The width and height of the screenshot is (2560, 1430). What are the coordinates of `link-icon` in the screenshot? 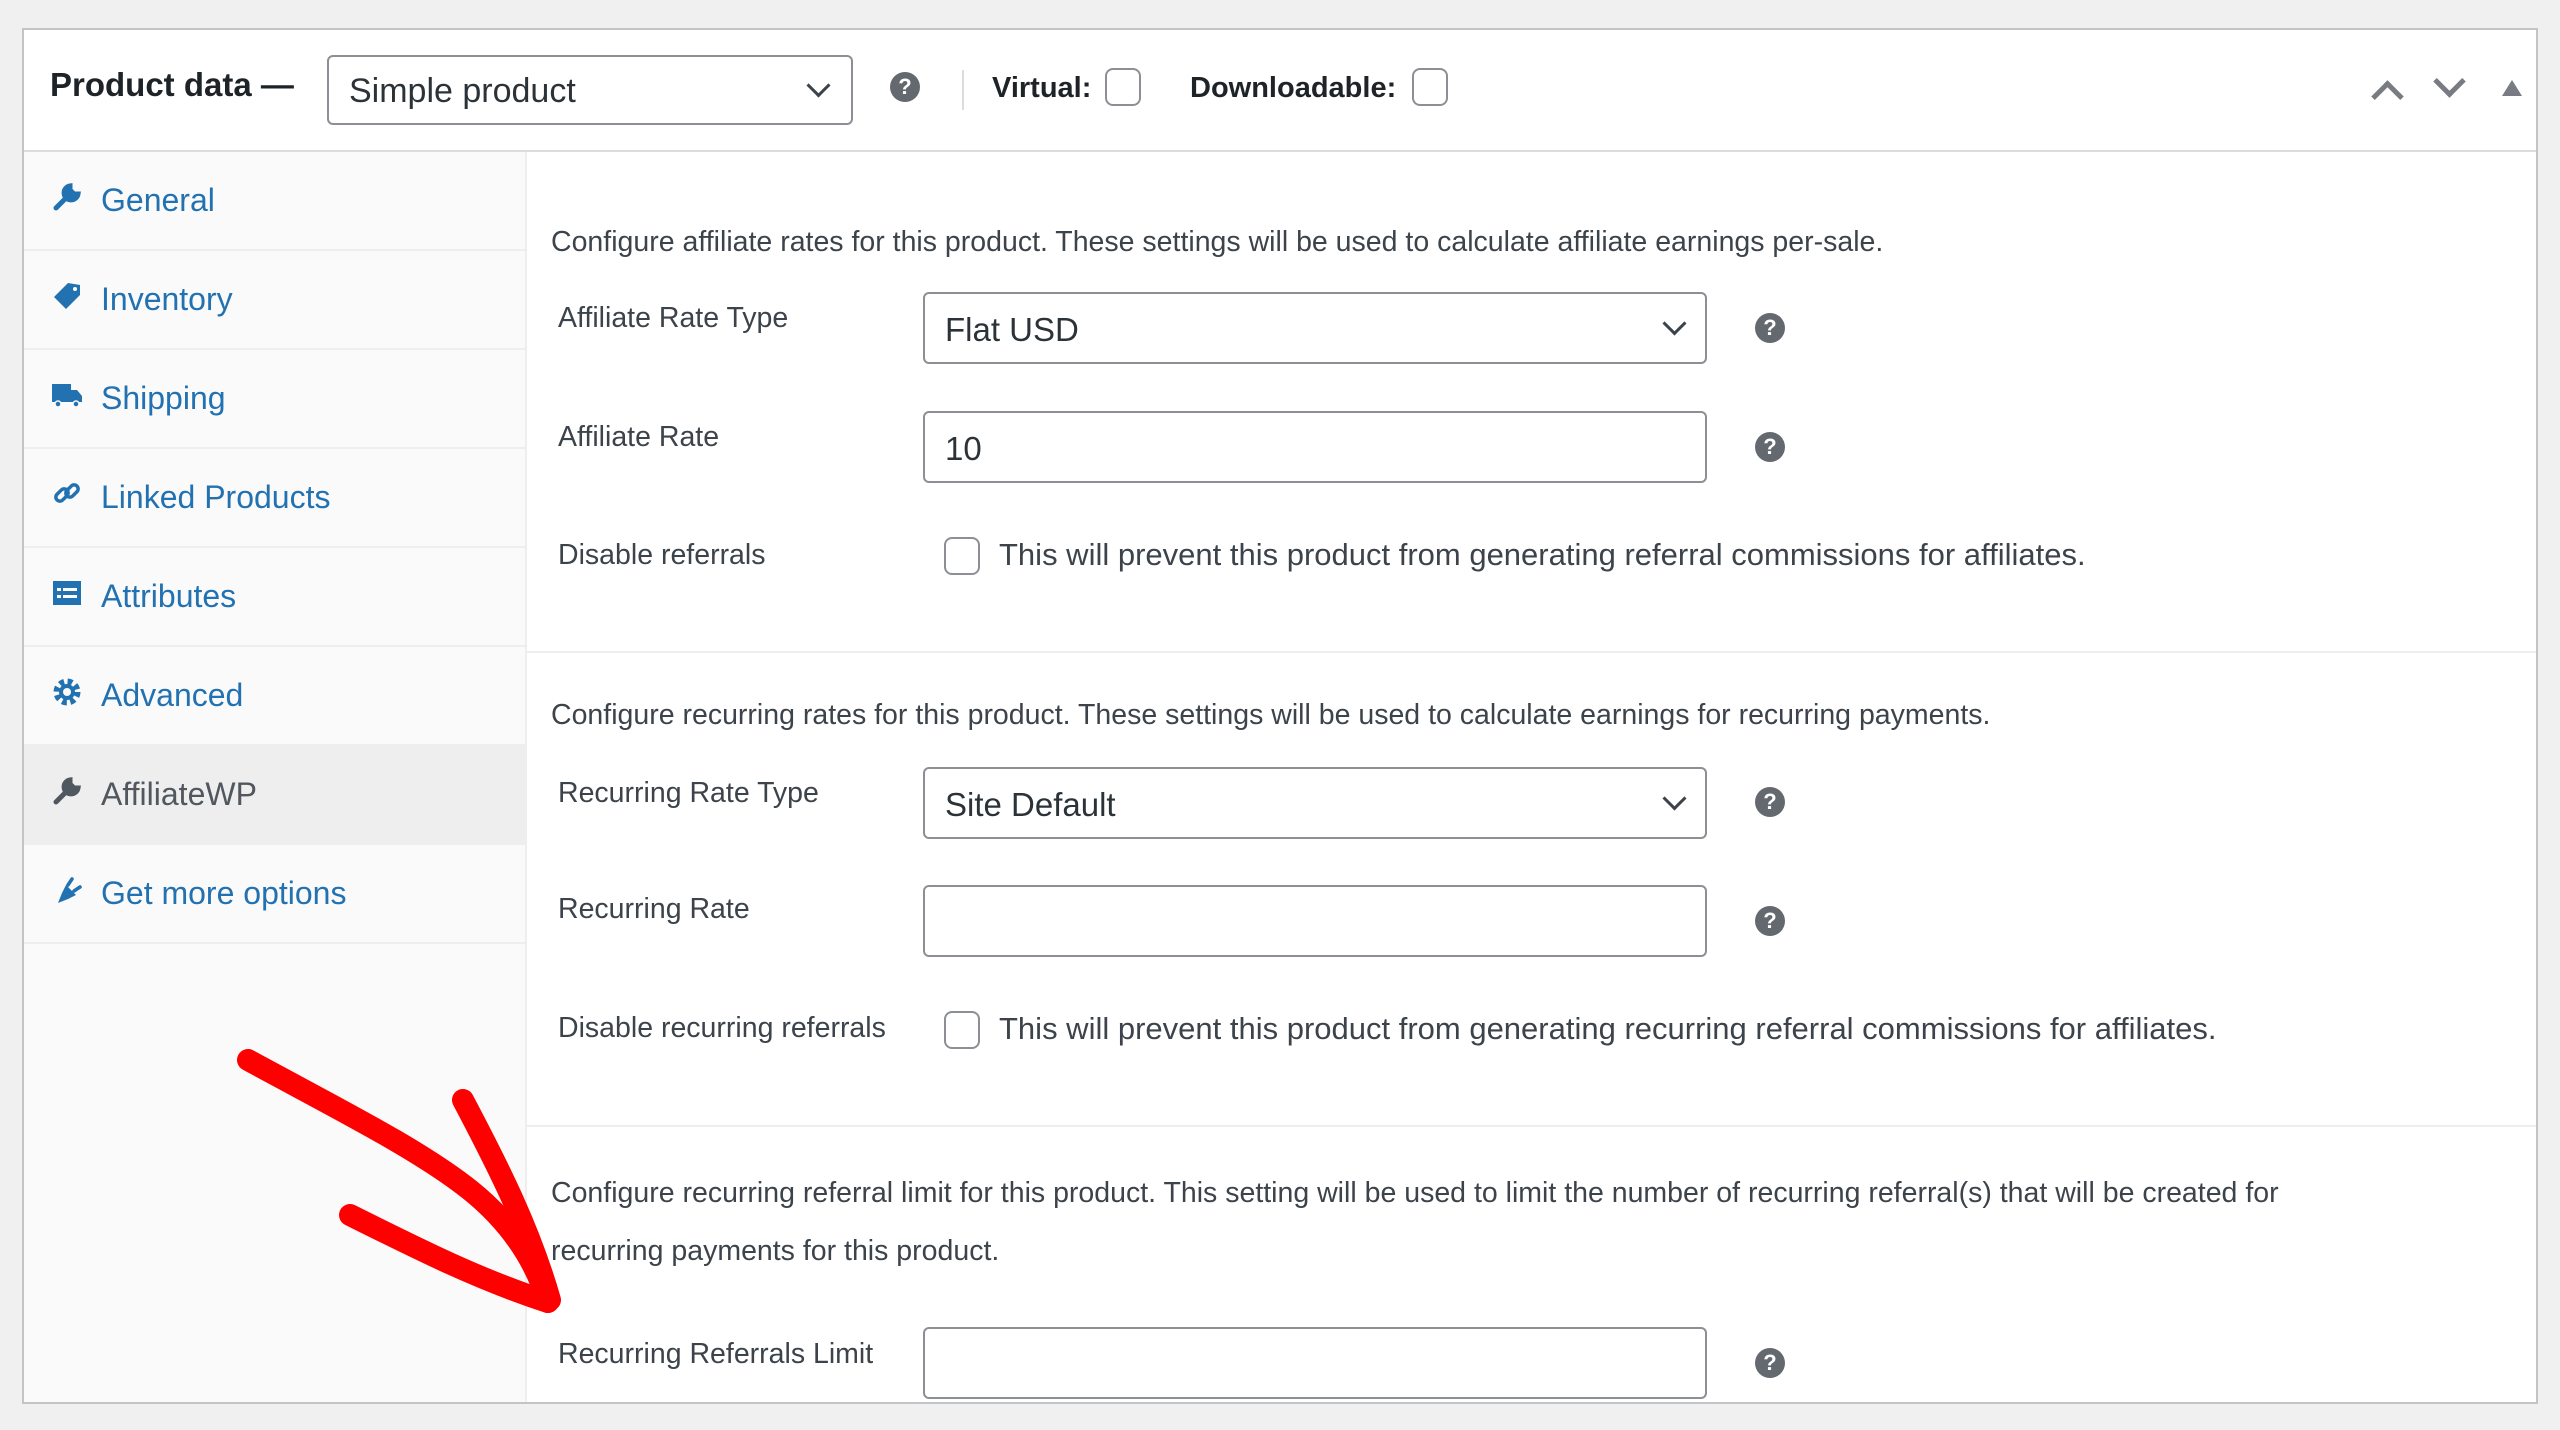 It's located at (67, 493).